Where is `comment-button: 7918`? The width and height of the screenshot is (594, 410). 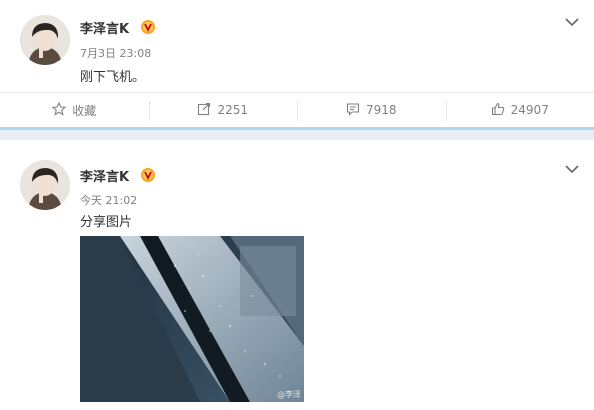 comment-button: 7918 is located at coordinates (371, 110).